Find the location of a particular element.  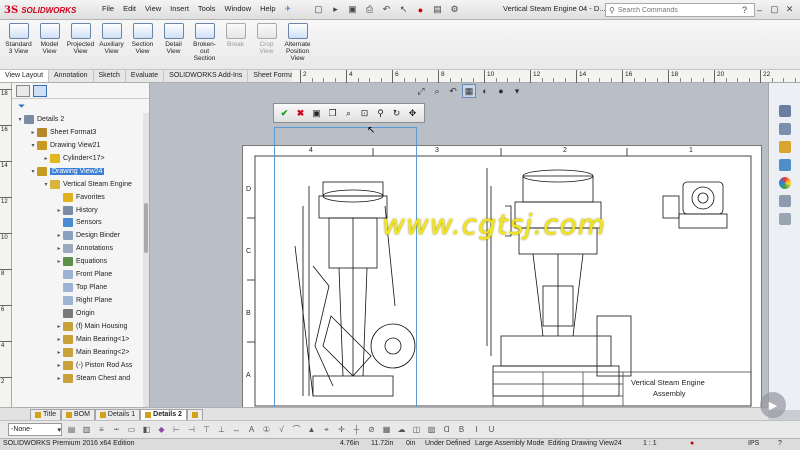

menu-tools: Tools is located at coordinates (207, 8).